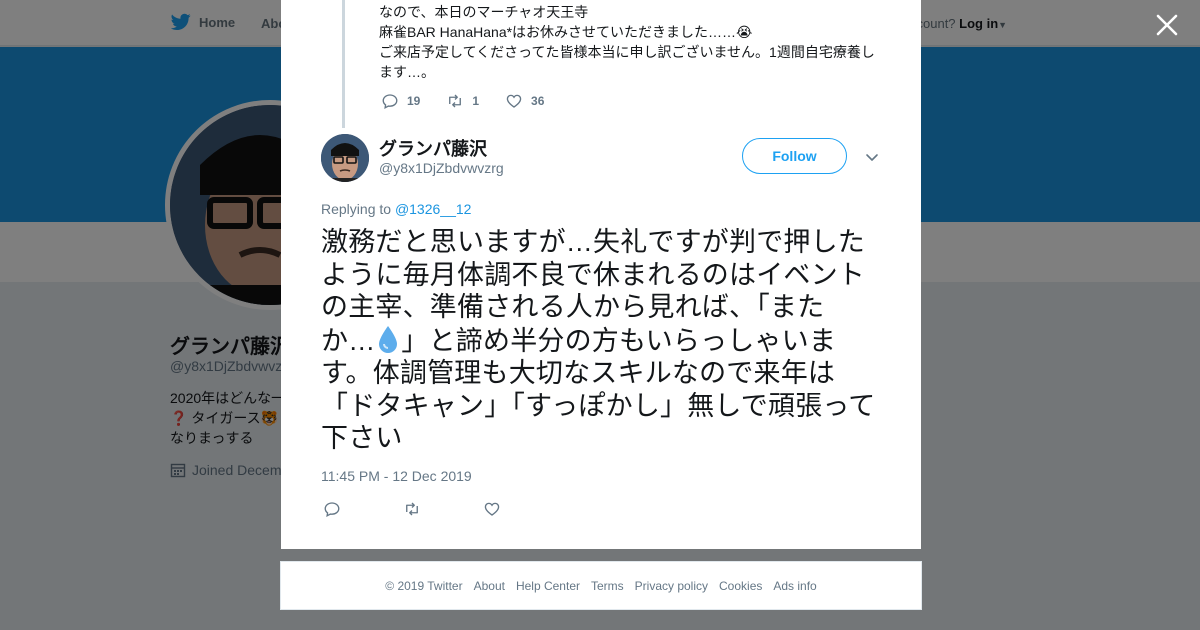 This screenshot has width=1200, height=630. What do you see at coordinates (388, 339) in the screenshot?
I see `droplet-emoji-icon` at bounding box center [388, 339].